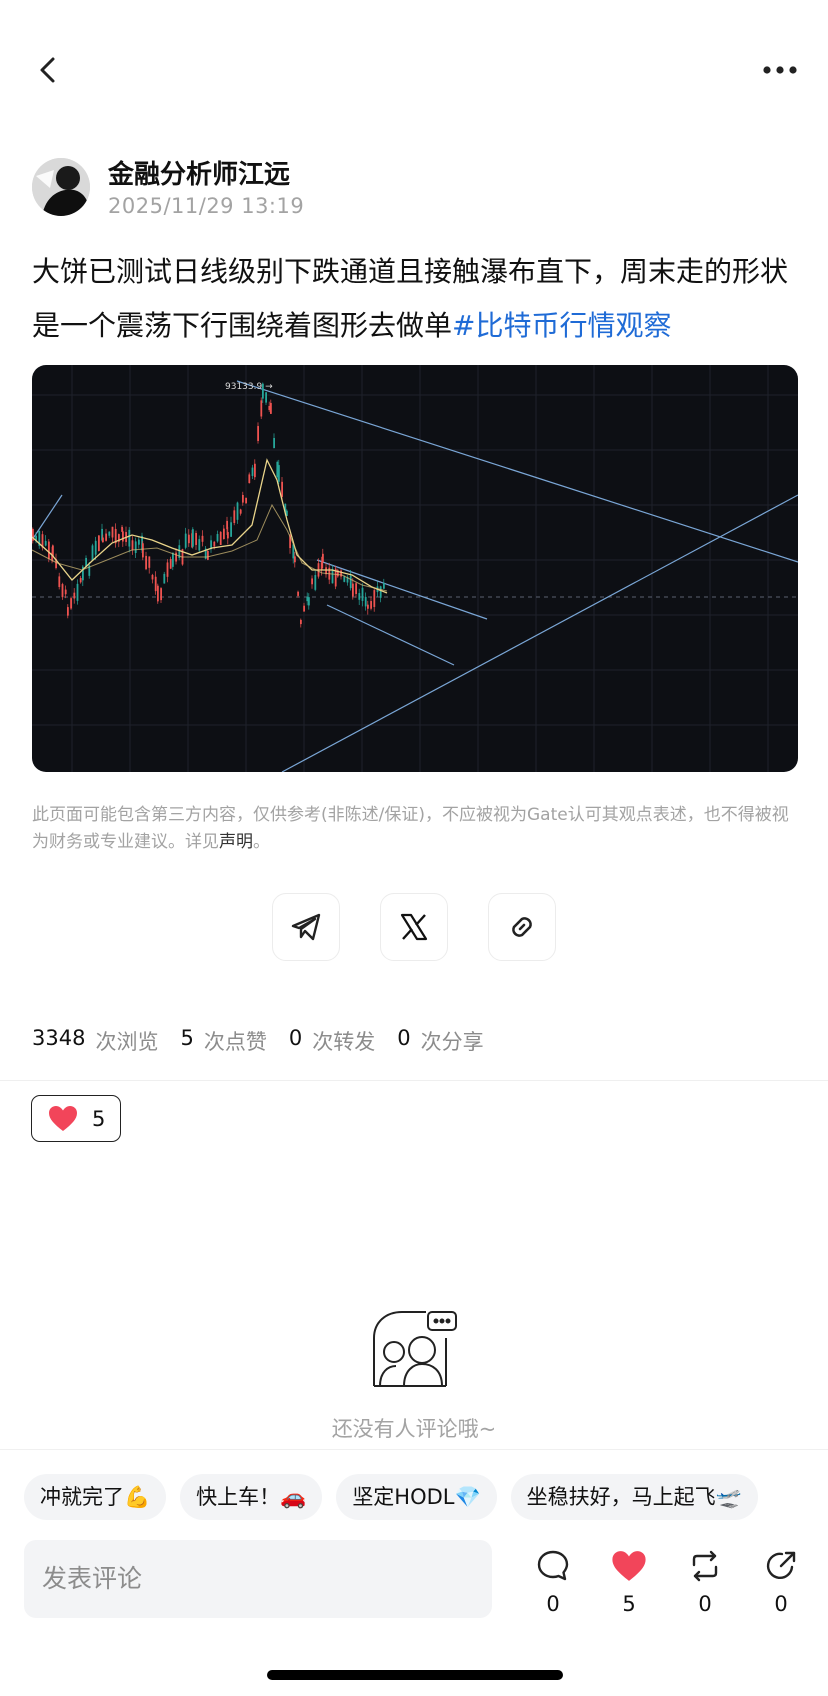 This screenshot has height=1696, width=828. I want to click on quick-reply-chip: 快上车！🚗, so click(251, 1497).